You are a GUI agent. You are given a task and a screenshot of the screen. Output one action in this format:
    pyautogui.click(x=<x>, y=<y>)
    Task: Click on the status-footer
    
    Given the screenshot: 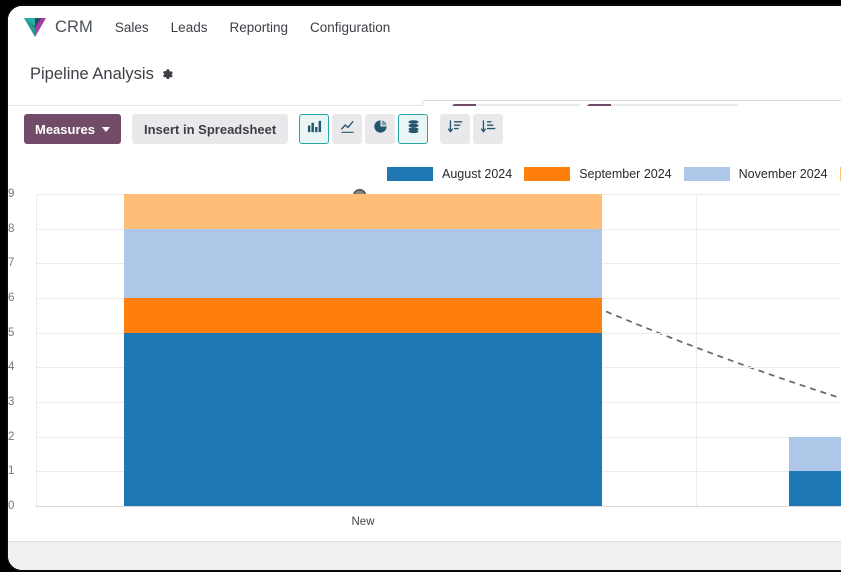 What is the action you would take?
    pyautogui.click(x=424, y=555)
    